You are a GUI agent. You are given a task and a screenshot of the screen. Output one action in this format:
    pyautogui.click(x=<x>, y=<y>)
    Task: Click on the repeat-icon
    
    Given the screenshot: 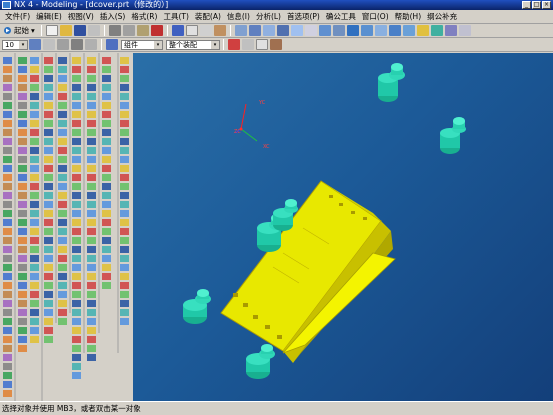 What is the action you would take?
    pyautogui.click(x=205, y=30)
    